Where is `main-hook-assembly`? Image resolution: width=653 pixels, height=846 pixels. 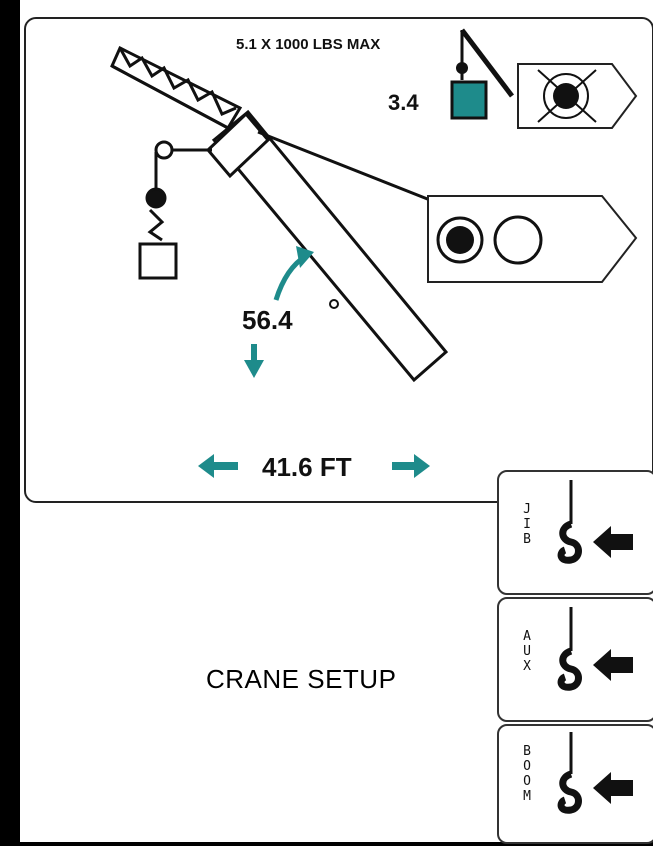 main-hook-assembly is located at coordinates (175, 210).